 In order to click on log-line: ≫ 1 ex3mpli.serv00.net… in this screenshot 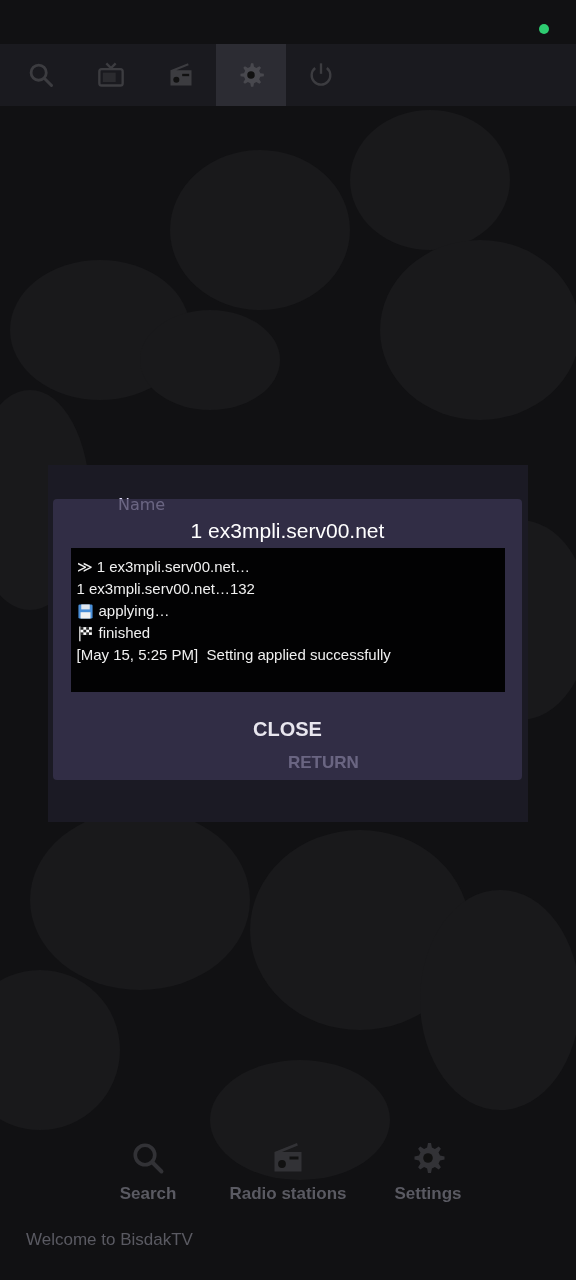, I will do `click(164, 567)`.